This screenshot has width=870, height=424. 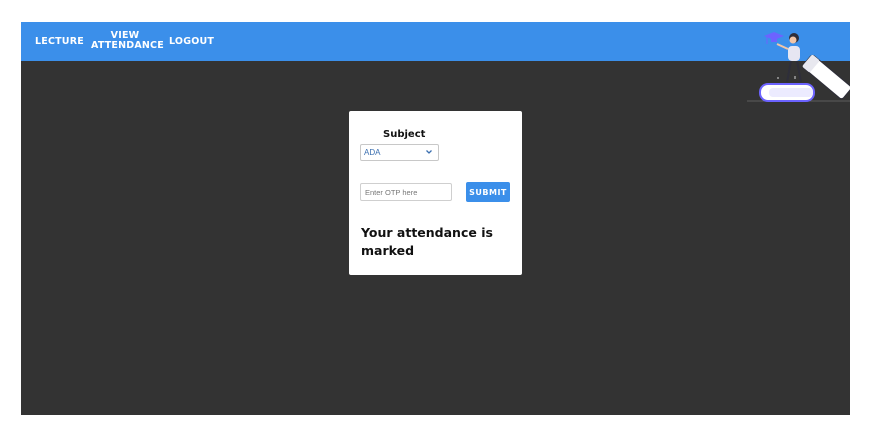 What do you see at coordinates (399, 152) in the screenshot?
I see `subject-select: ADA` at bounding box center [399, 152].